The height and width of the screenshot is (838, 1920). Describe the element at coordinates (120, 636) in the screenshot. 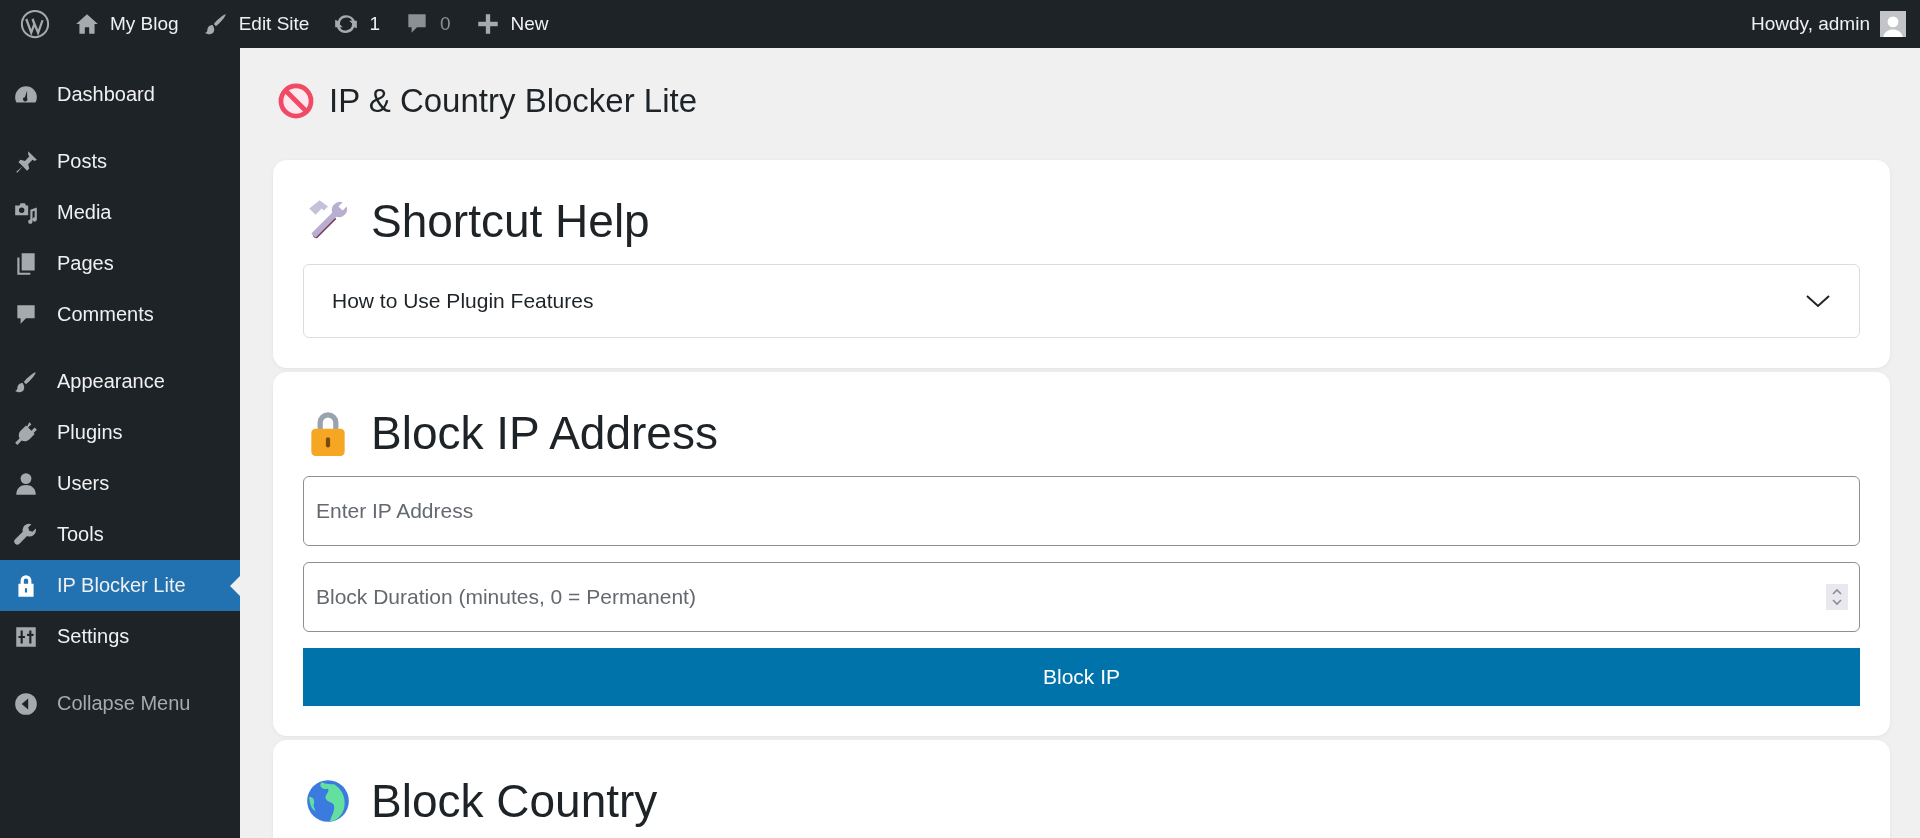

I see `sidebar-item: Settings` at that location.